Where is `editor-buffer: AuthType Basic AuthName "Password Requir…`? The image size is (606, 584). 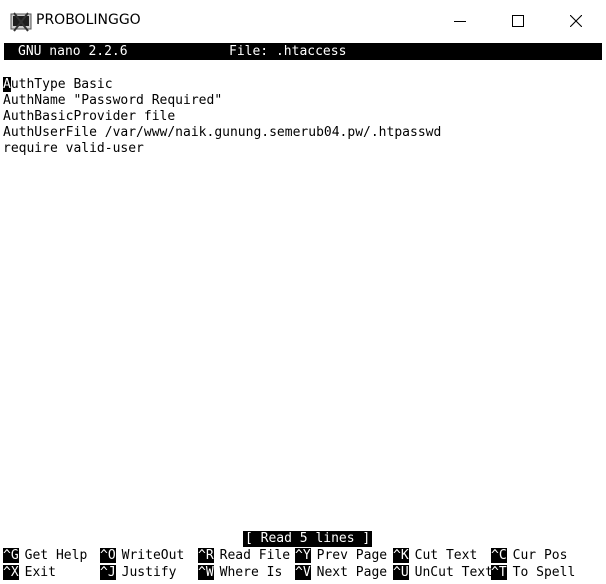
editor-buffer: AuthType Basic AuthName "Password Requir… is located at coordinates (222, 117).